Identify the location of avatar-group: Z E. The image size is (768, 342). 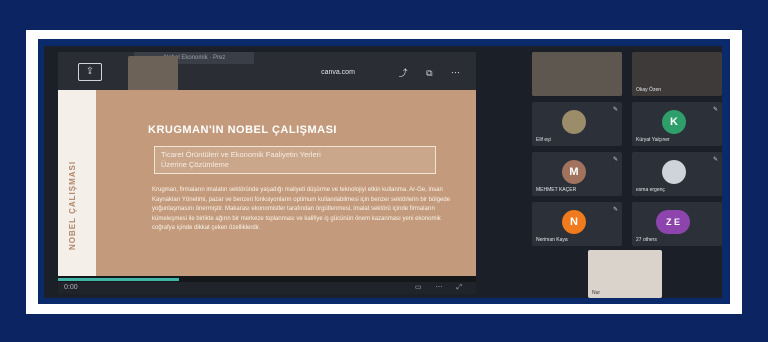
(673, 222).